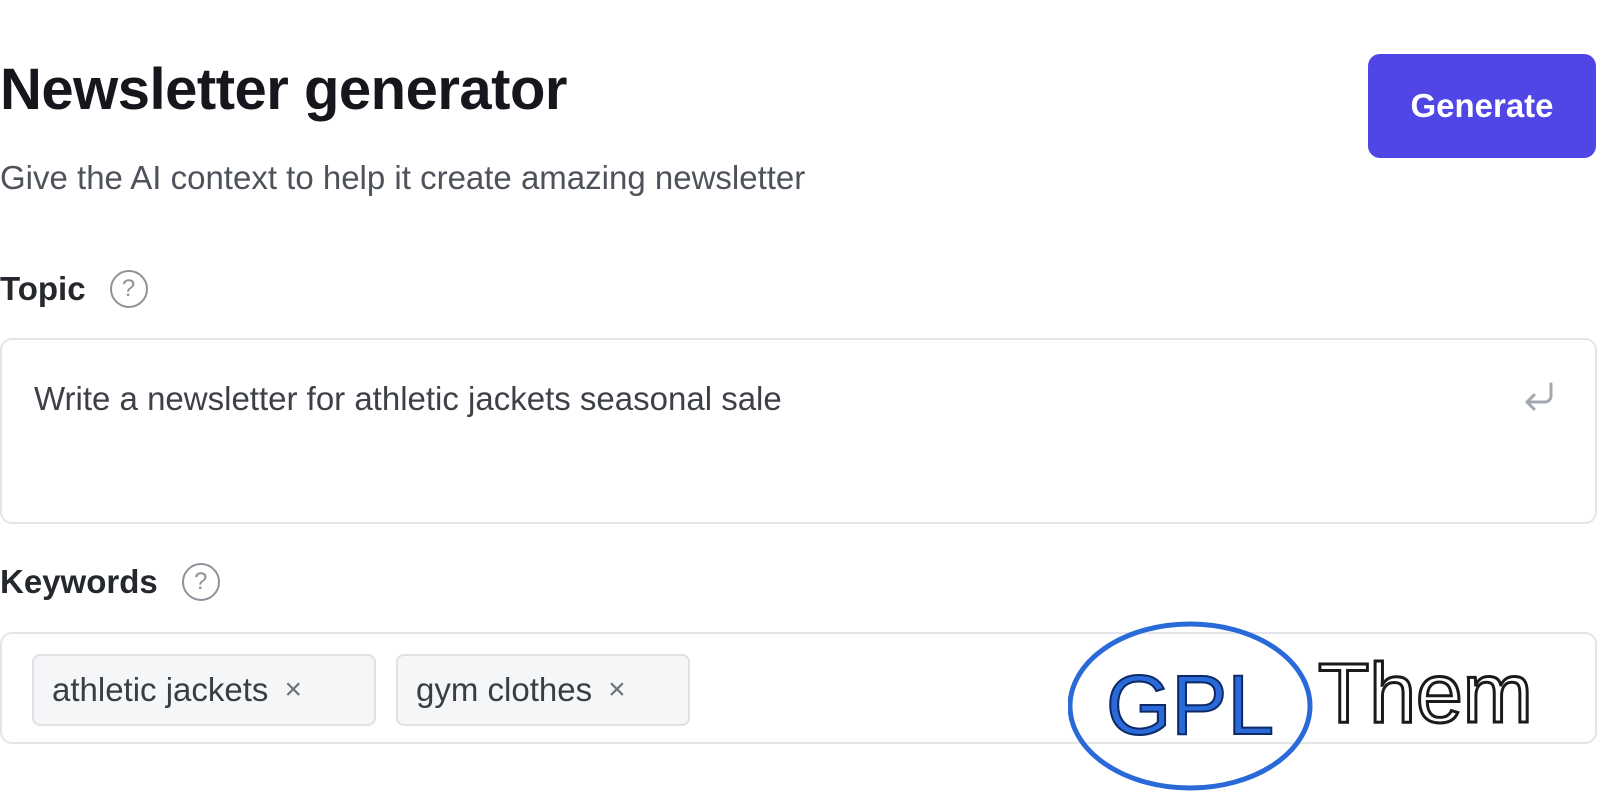 The image size is (1600, 800). Describe the element at coordinates (283, 89) in the screenshot. I see `page-title: Newsletter generator` at that location.